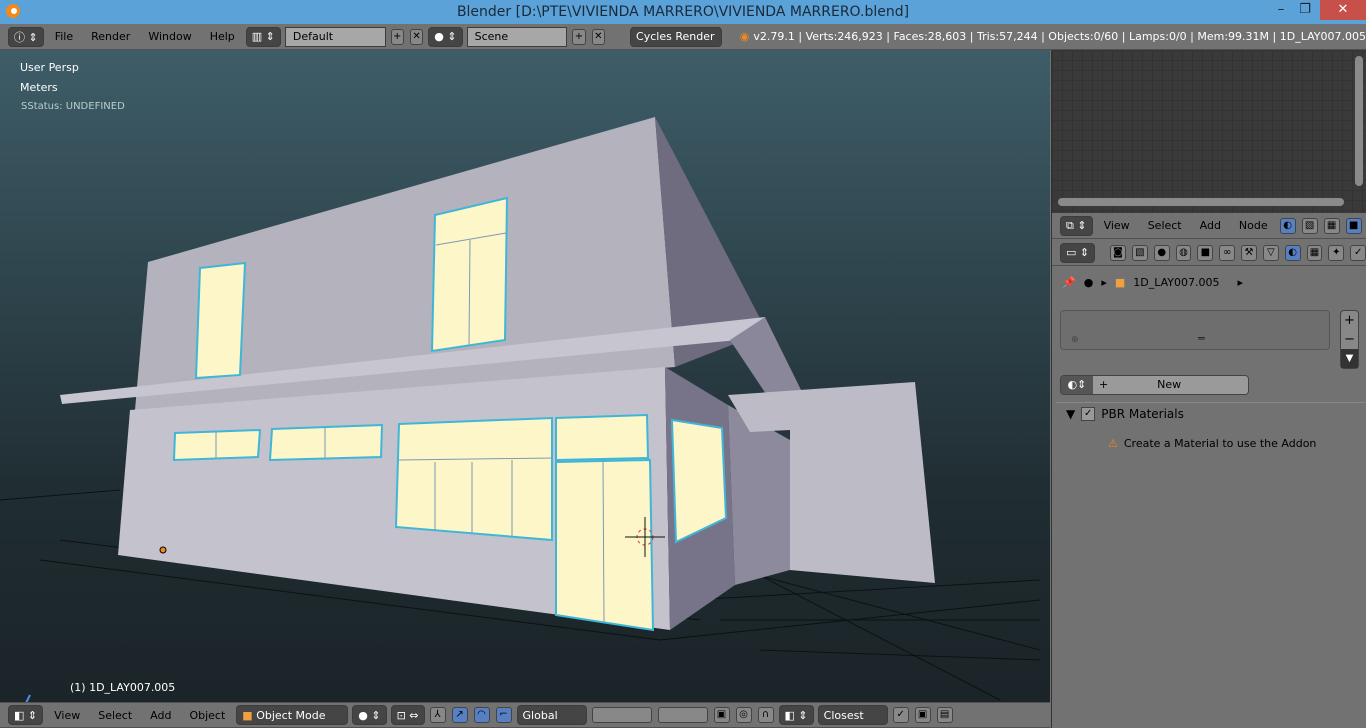 The width and height of the screenshot is (1366, 728). I want to click on proportional-edit-icon: ◎, so click(743, 715).